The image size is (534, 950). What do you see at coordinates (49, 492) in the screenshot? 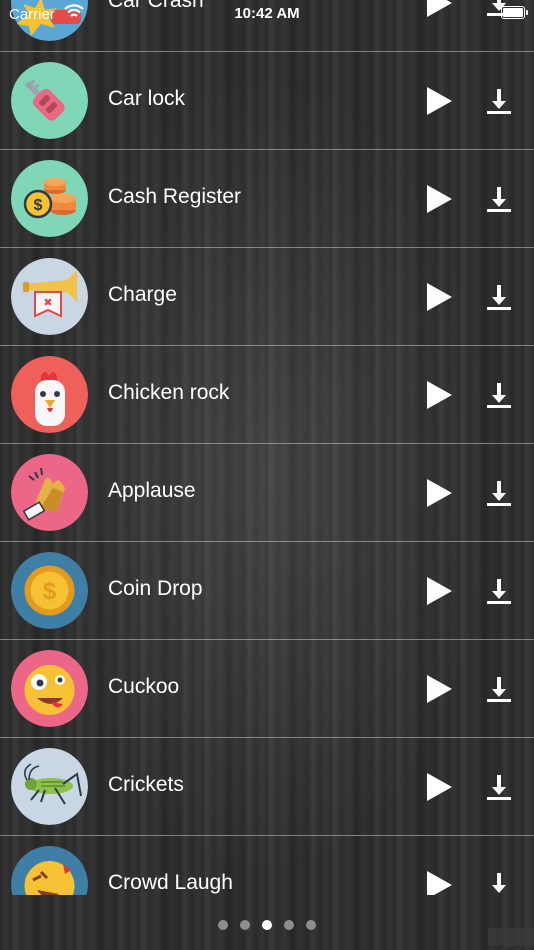
I see `clapping-hands-icon` at bounding box center [49, 492].